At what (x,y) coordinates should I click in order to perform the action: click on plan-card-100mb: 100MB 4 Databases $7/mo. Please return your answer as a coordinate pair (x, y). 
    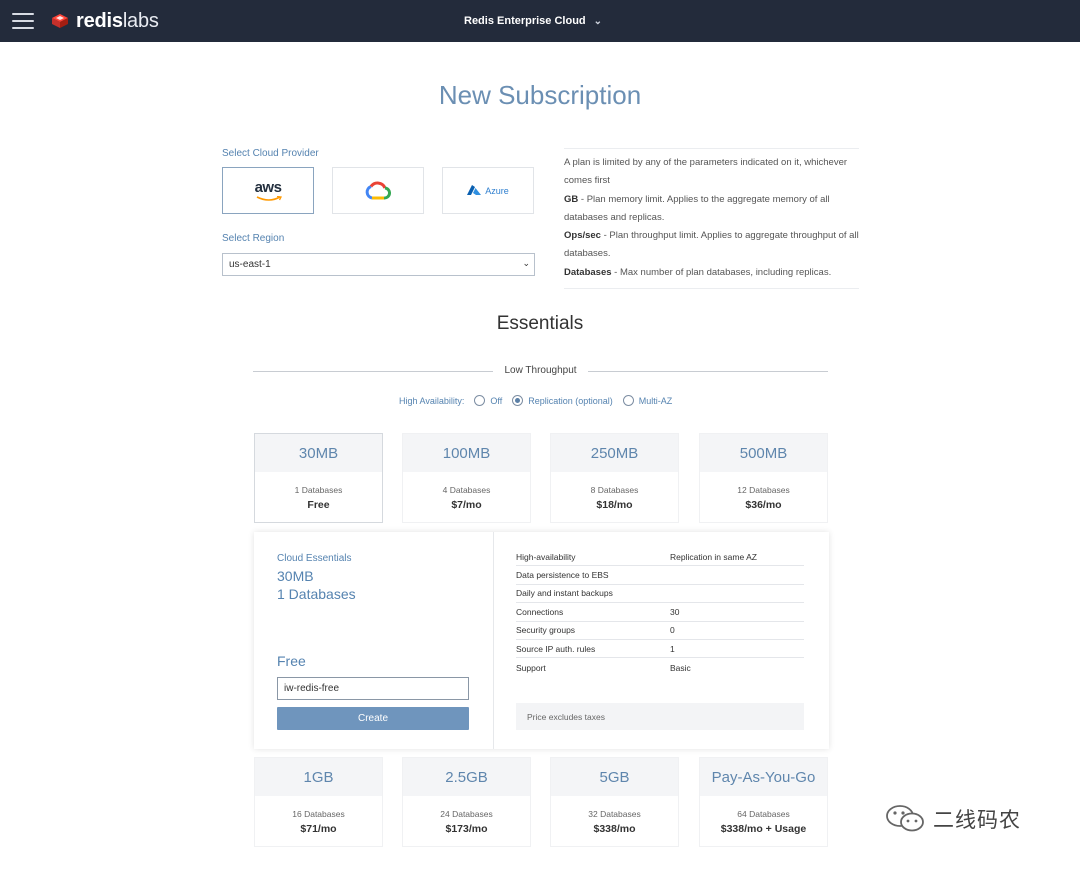
    Looking at the image, I should click on (466, 478).